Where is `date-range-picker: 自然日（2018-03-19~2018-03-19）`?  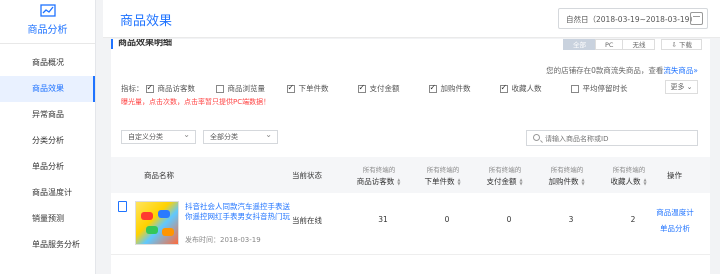
date-range-picker: 自然日（2018-03-19~2018-03-19） is located at coordinates (633, 18).